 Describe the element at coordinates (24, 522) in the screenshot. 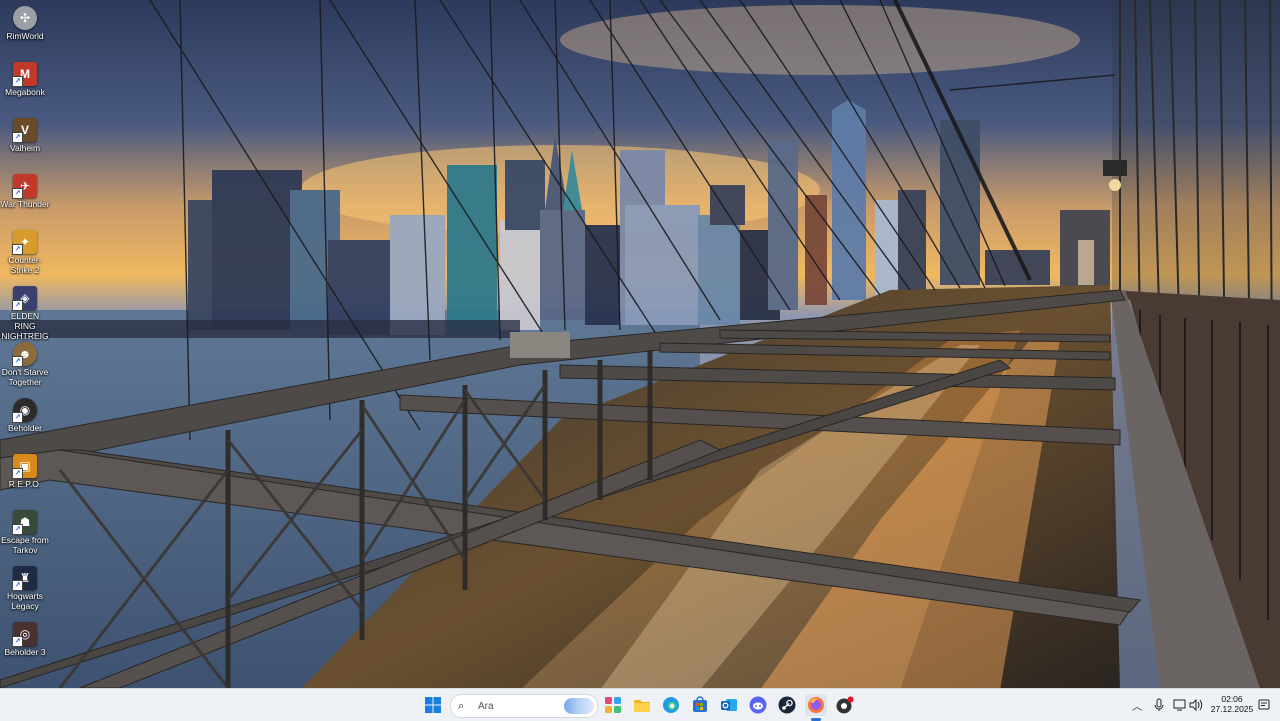

I see `tarkov-icon: ☗ ↗` at that location.